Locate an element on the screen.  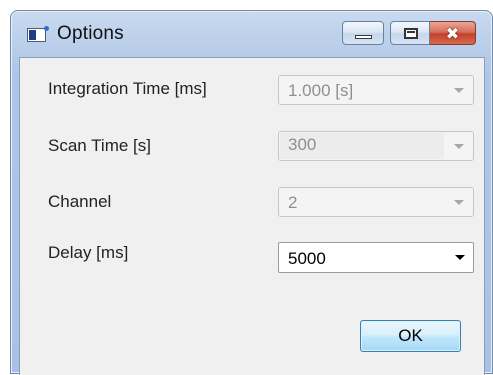
integration-time-value: 1.000 [s] is located at coordinates (321, 90).